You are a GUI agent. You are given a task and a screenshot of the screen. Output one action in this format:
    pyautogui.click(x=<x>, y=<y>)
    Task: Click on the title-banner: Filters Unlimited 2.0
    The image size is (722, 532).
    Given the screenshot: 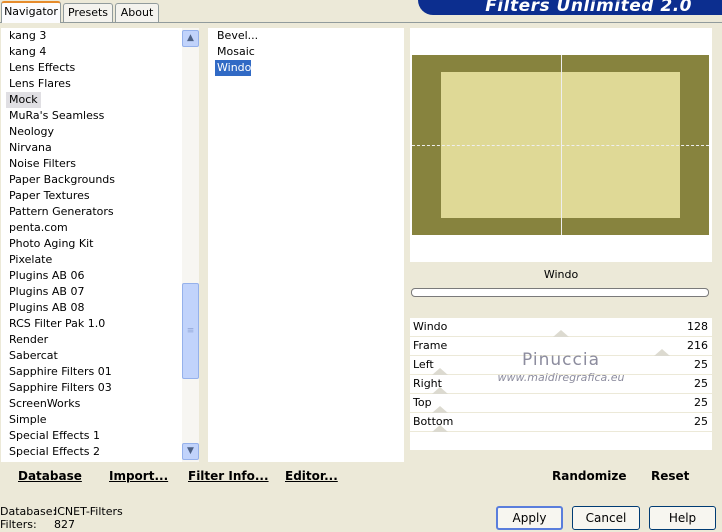 What is the action you would take?
    pyautogui.click(x=570, y=8)
    